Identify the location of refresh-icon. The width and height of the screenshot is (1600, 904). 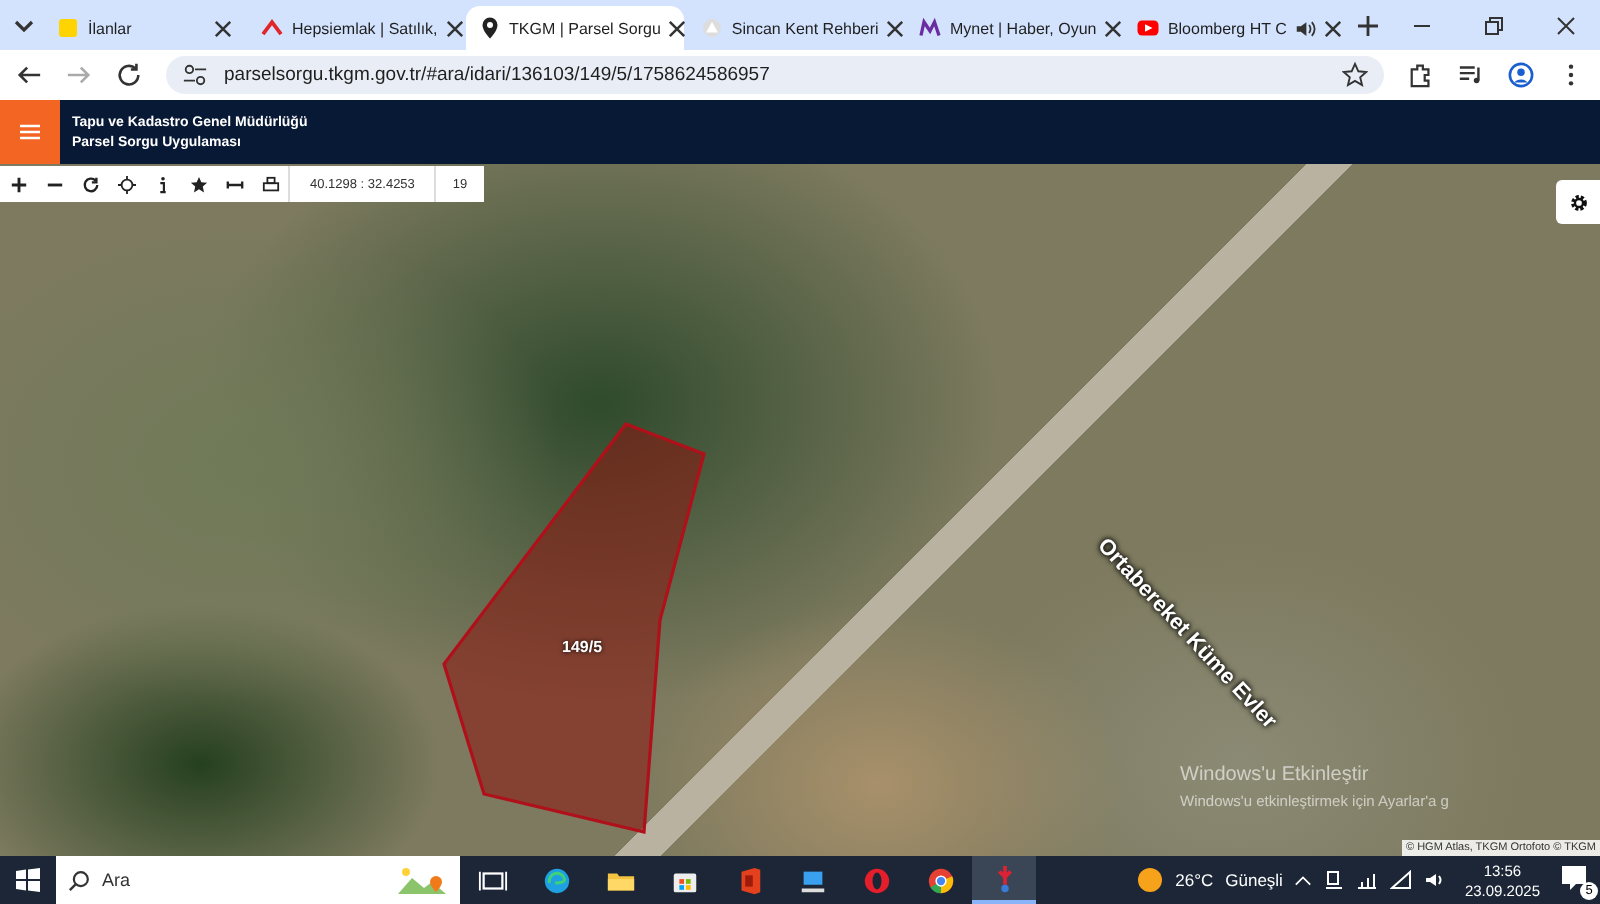
(90, 184).